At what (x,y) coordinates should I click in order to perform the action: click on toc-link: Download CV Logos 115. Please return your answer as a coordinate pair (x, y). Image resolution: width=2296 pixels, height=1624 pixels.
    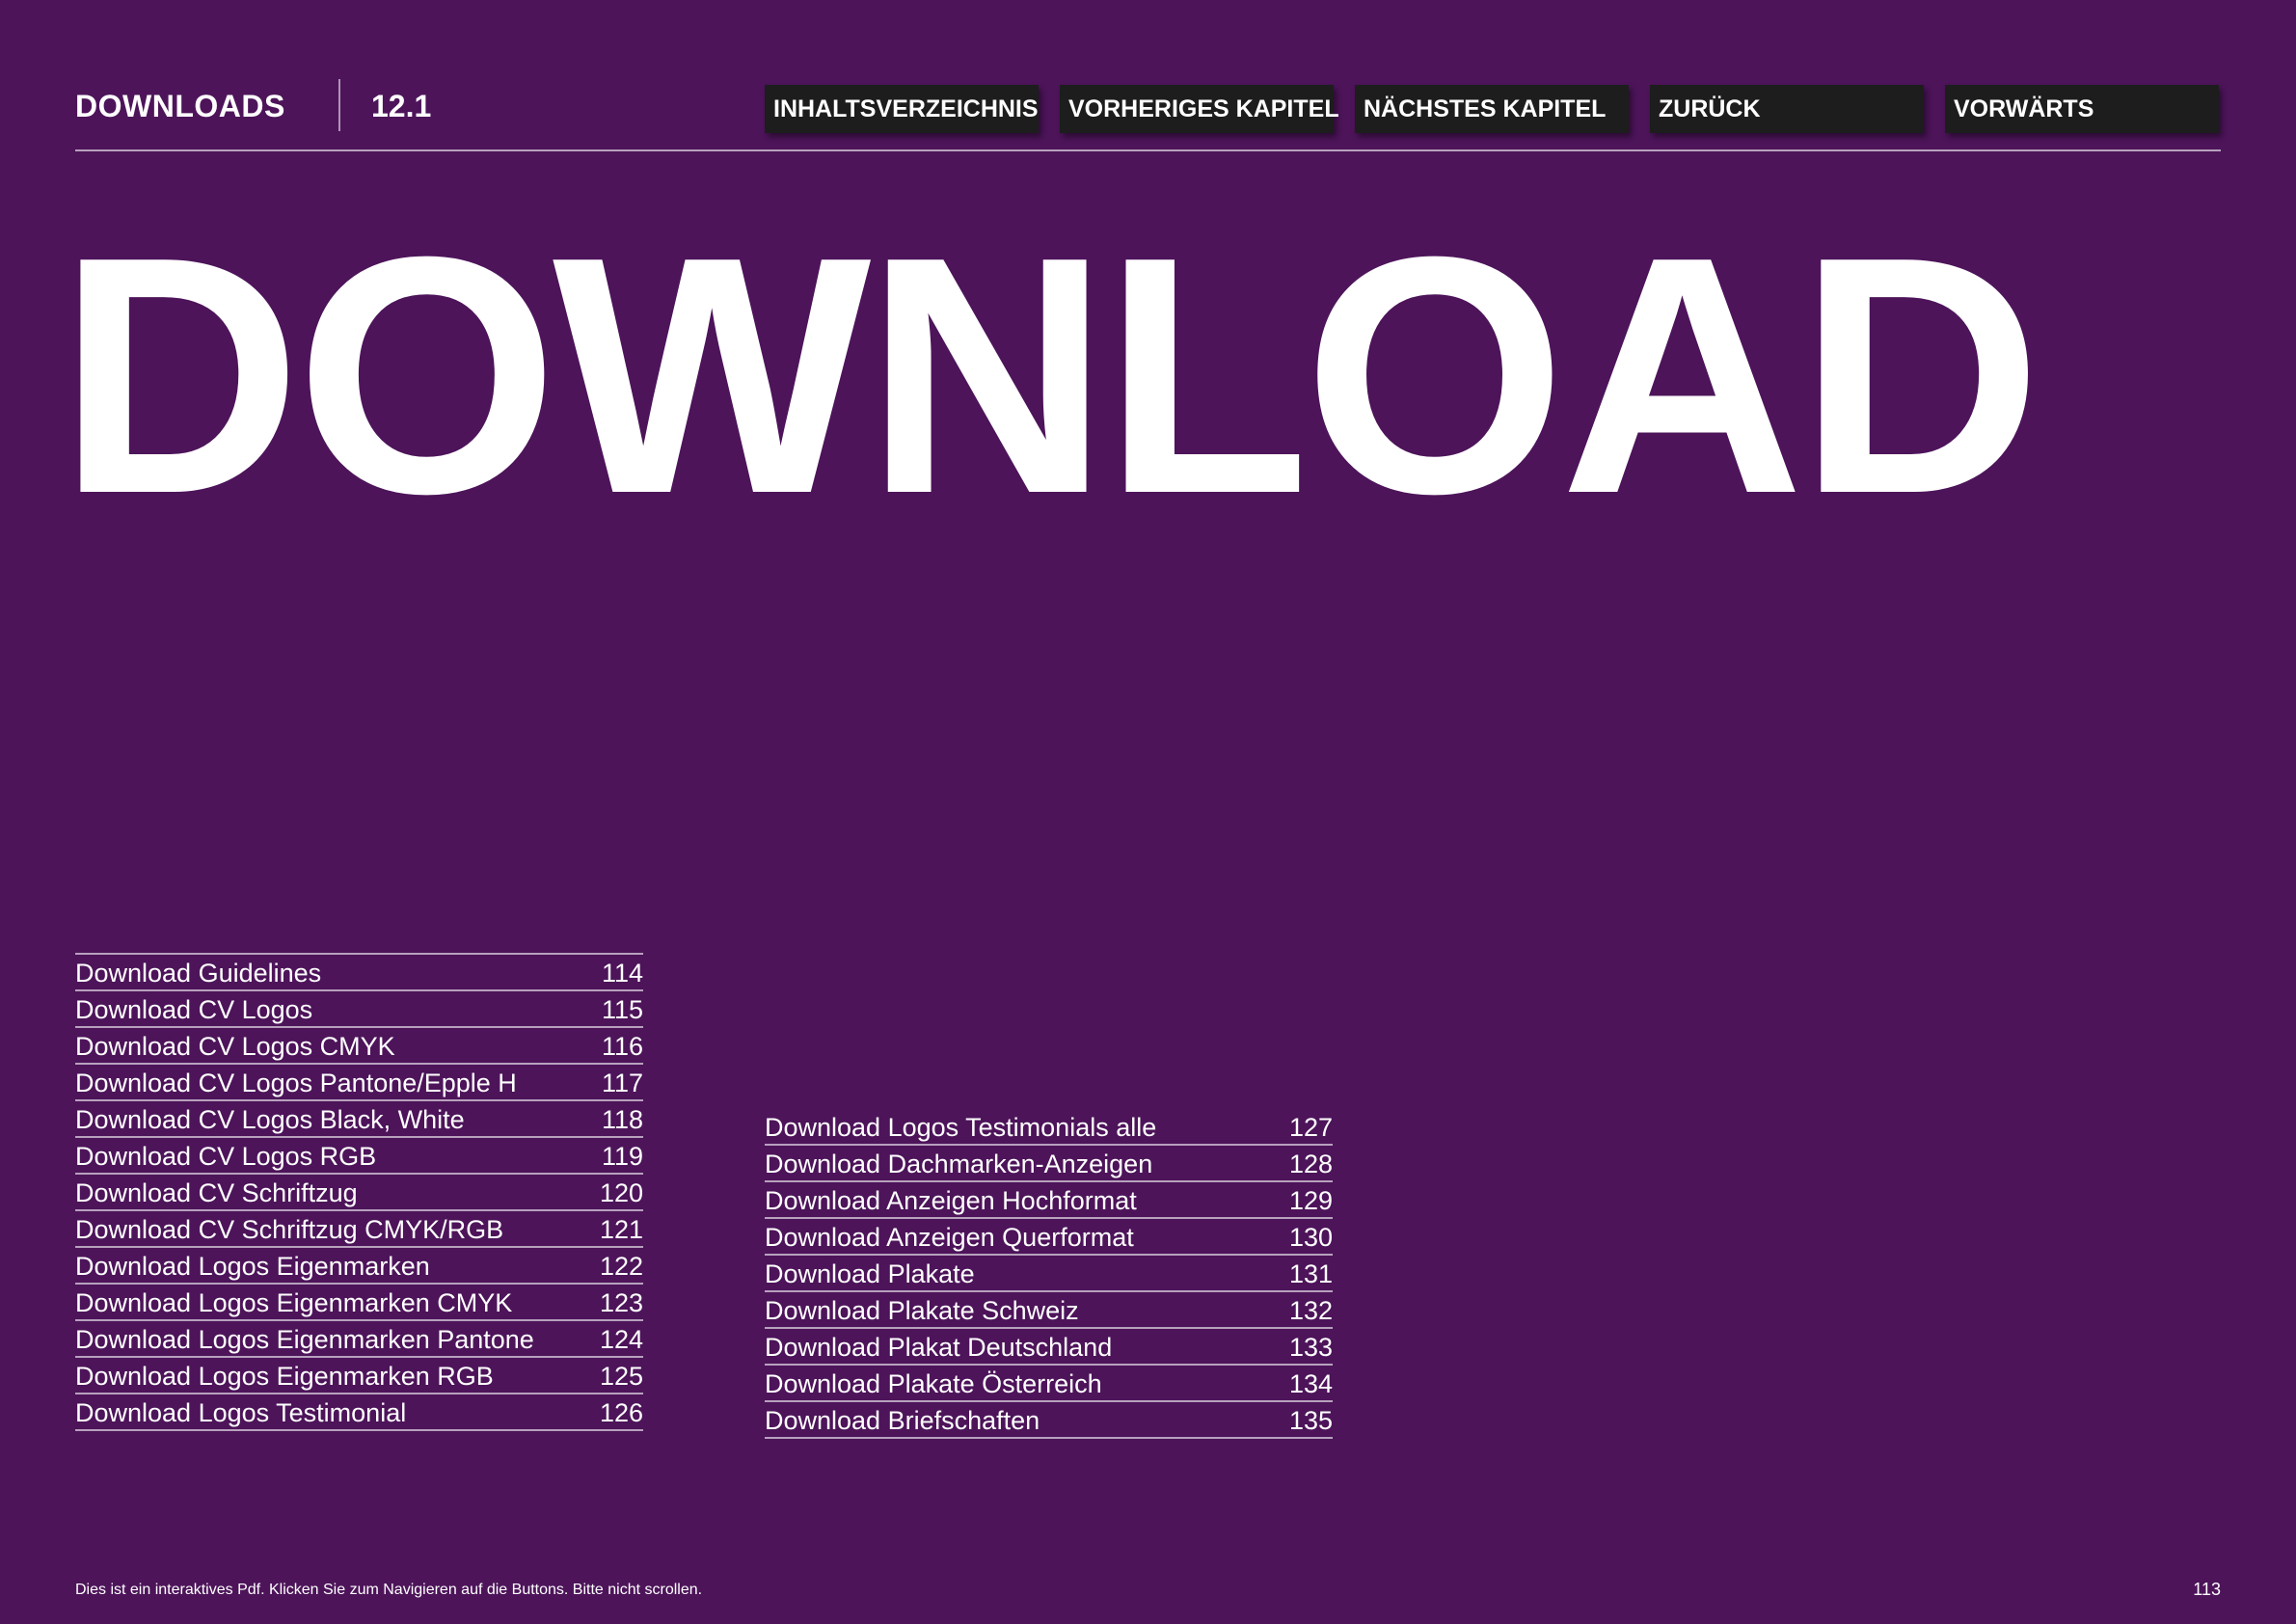
    Looking at the image, I should click on (359, 1009).